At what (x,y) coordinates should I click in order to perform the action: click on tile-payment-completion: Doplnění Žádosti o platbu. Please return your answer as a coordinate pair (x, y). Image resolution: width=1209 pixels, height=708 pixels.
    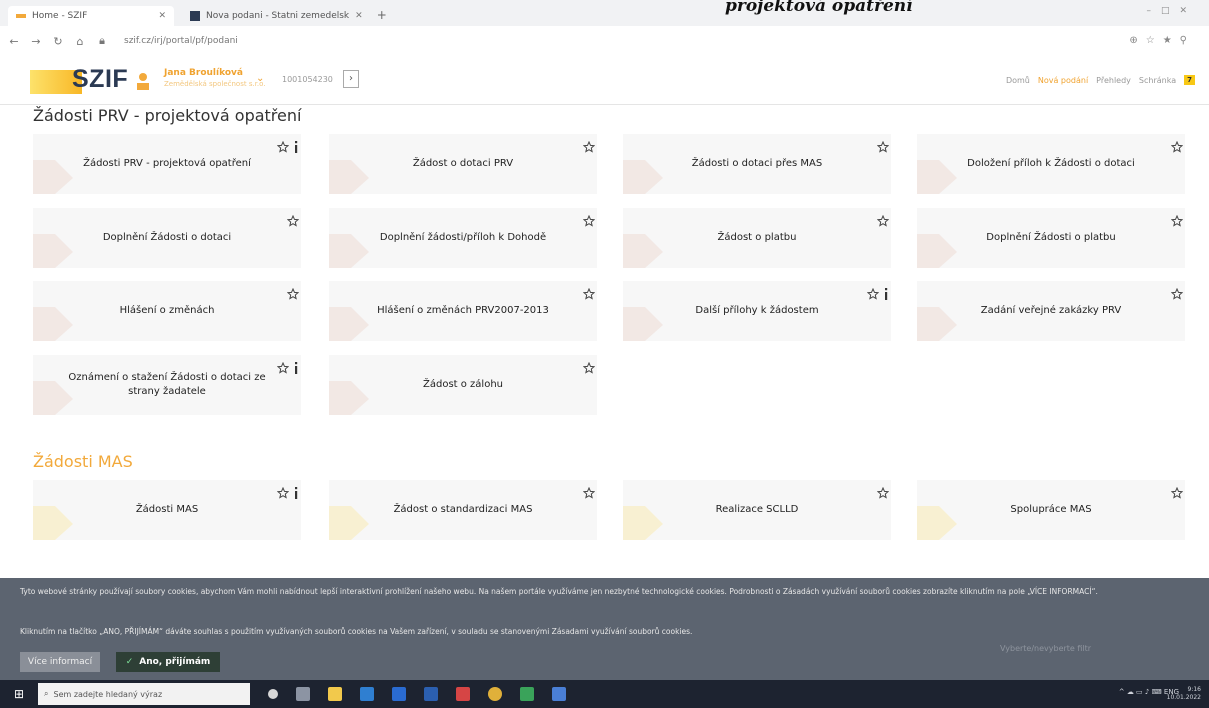
    Looking at the image, I should click on (1051, 238).